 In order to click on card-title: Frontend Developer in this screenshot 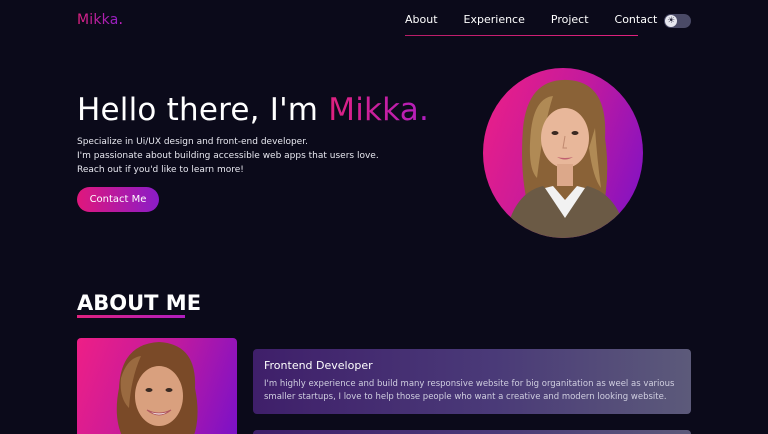, I will do `click(318, 365)`.